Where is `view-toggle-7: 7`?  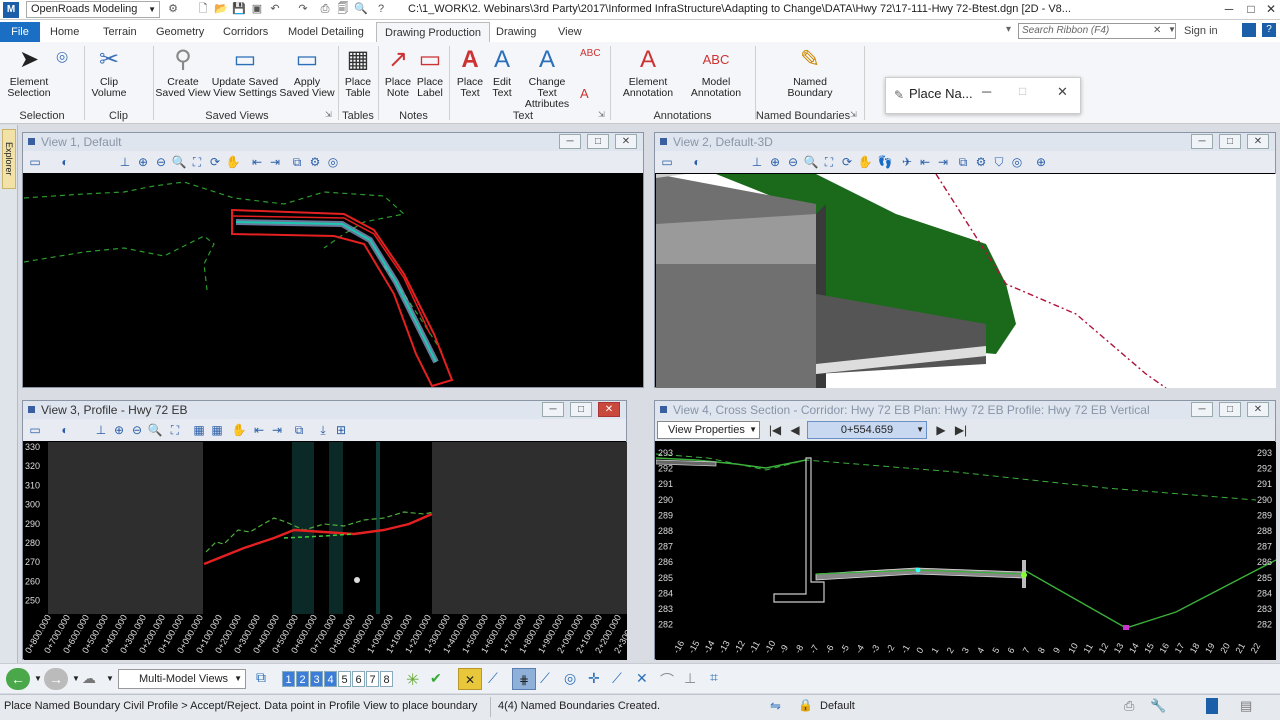 view-toggle-7: 7 is located at coordinates (372, 679).